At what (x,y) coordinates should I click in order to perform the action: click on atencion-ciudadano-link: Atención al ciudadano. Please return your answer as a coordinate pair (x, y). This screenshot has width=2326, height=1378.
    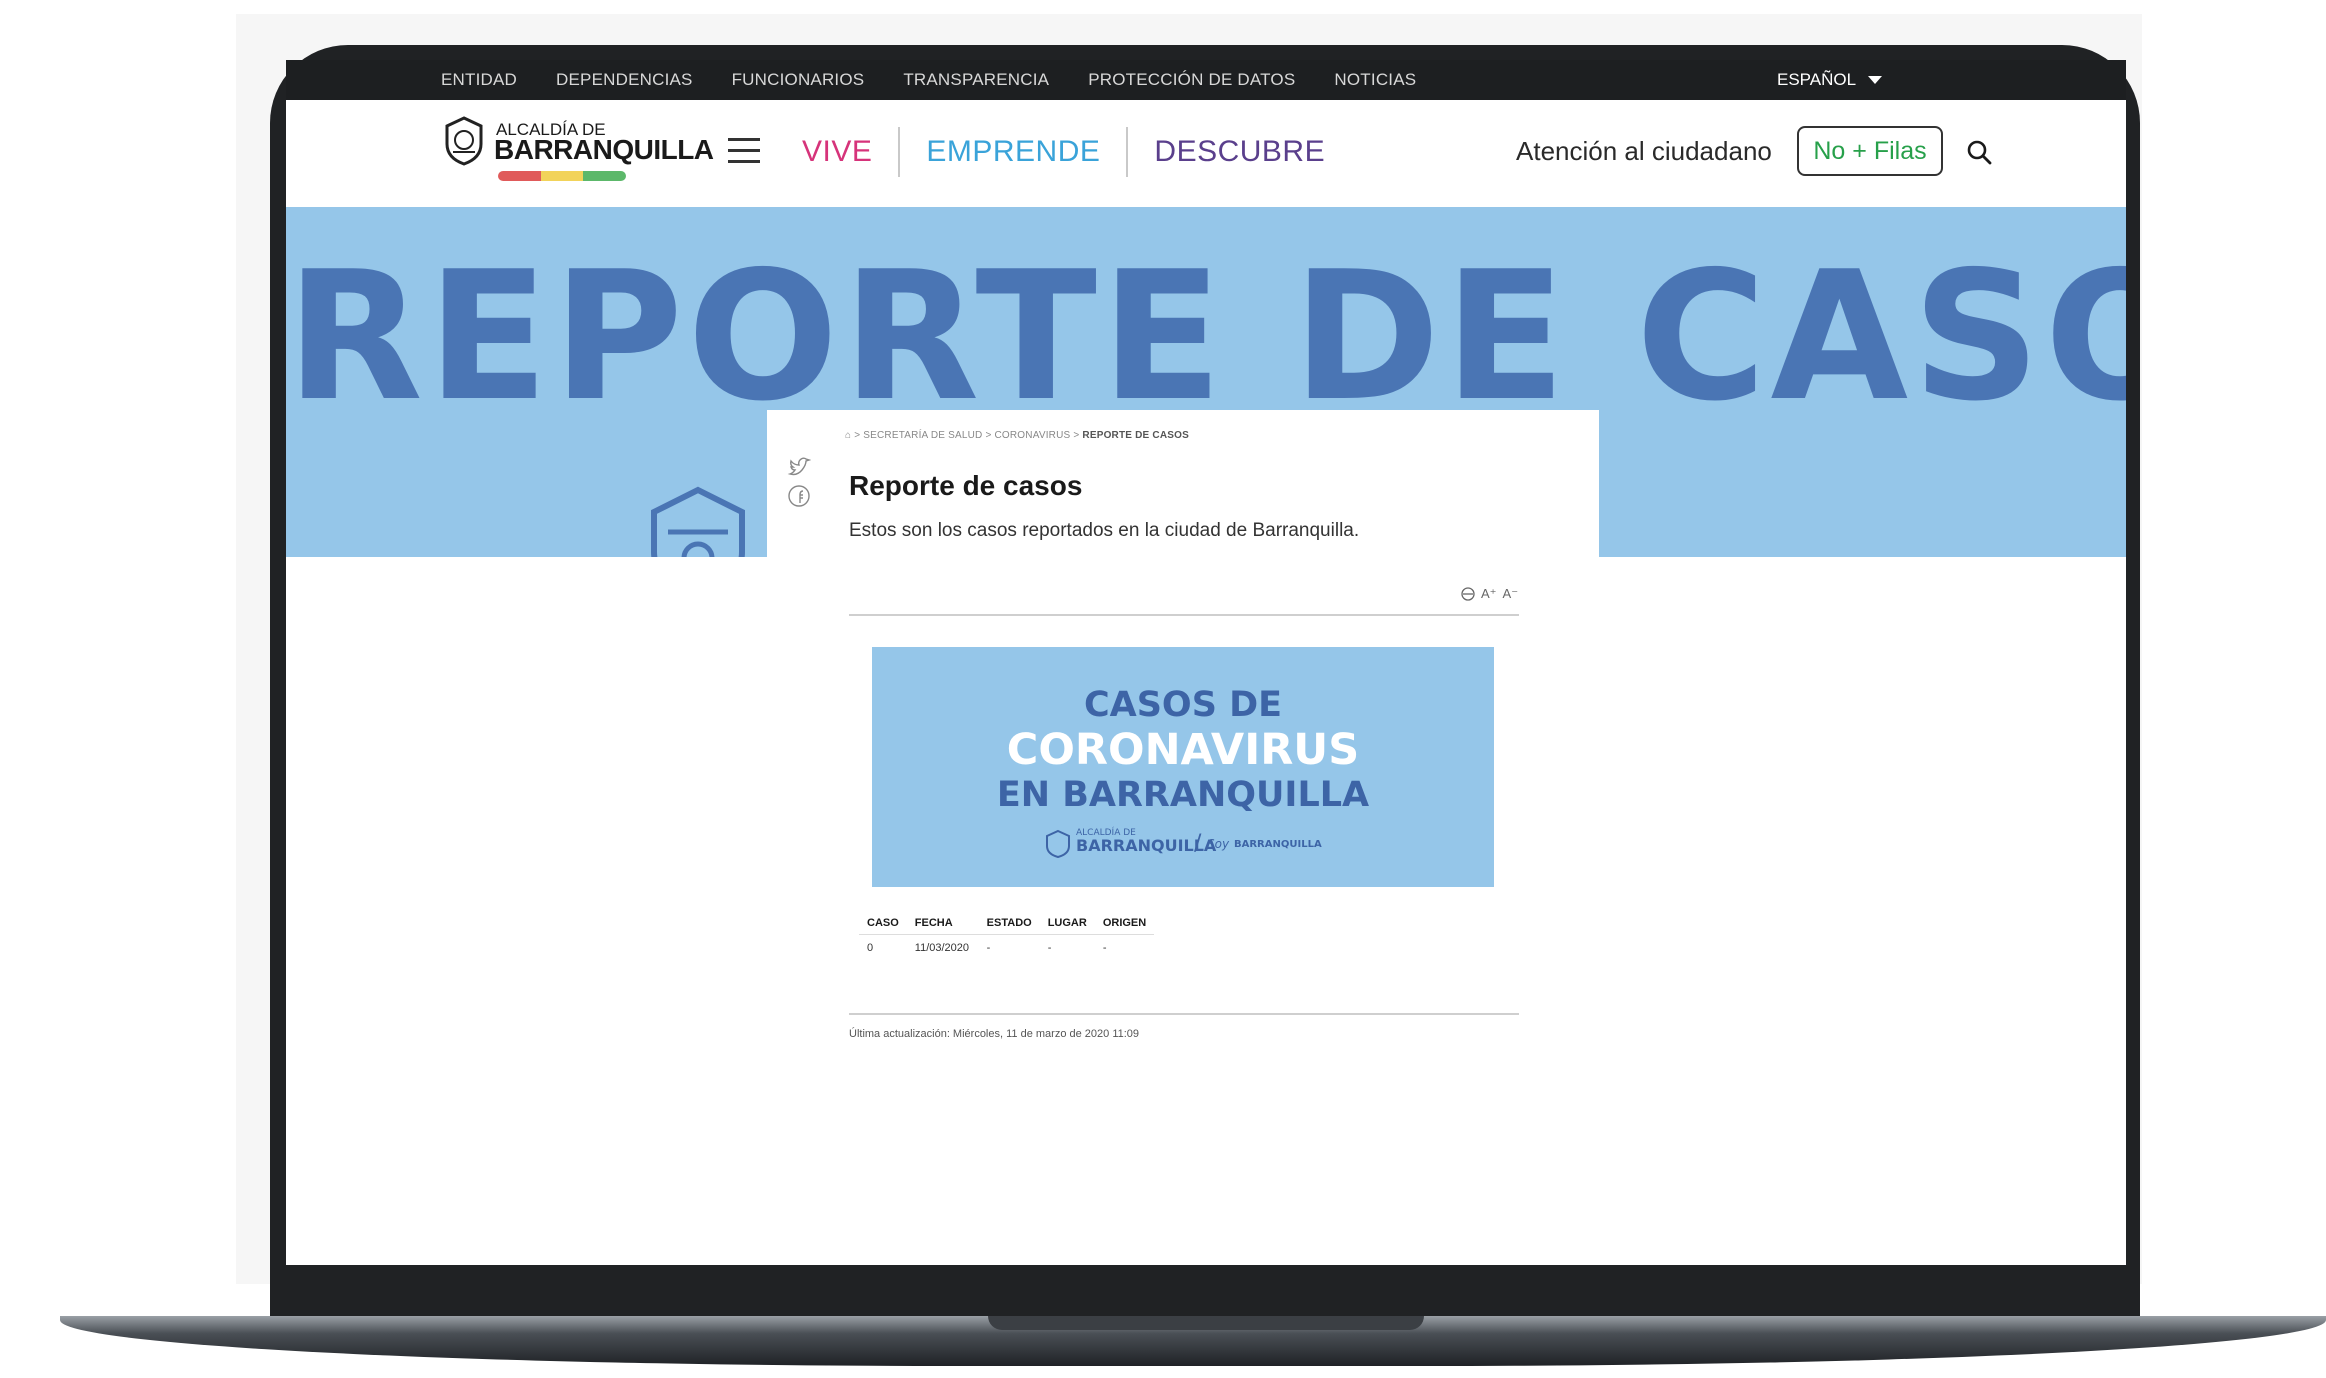
    Looking at the image, I should click on (1644, 151).